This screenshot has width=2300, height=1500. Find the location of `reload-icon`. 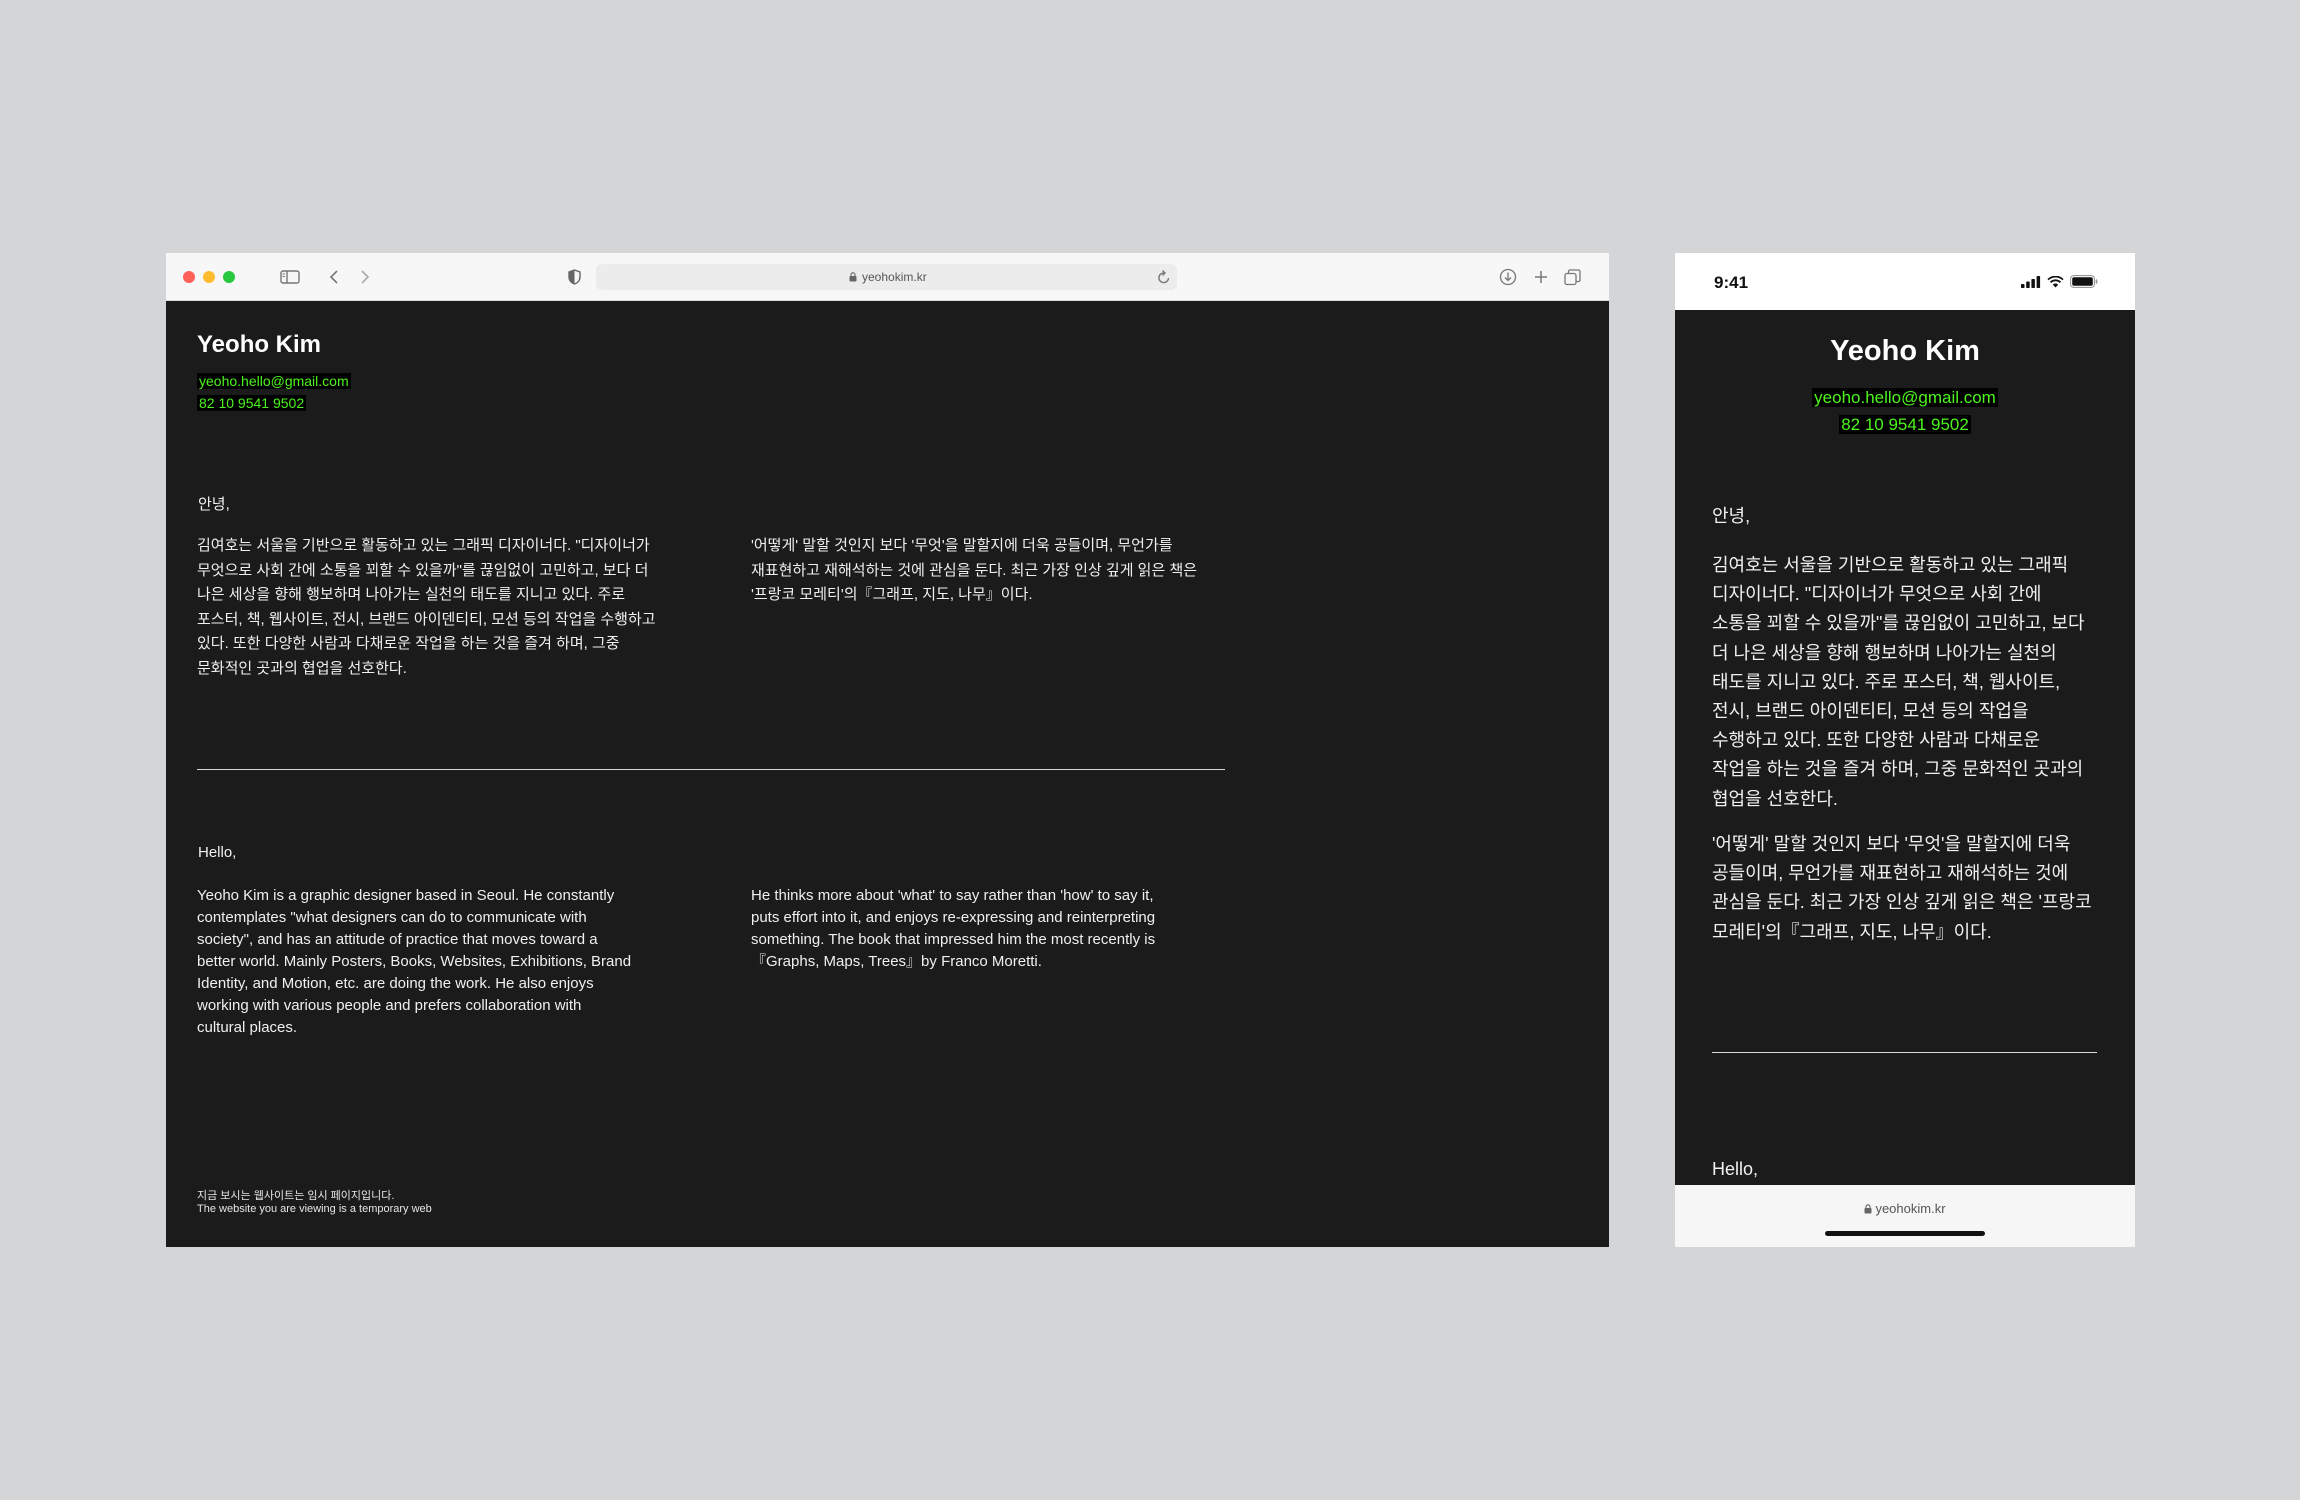

reload-icon is located at coordinates (1164, 277).